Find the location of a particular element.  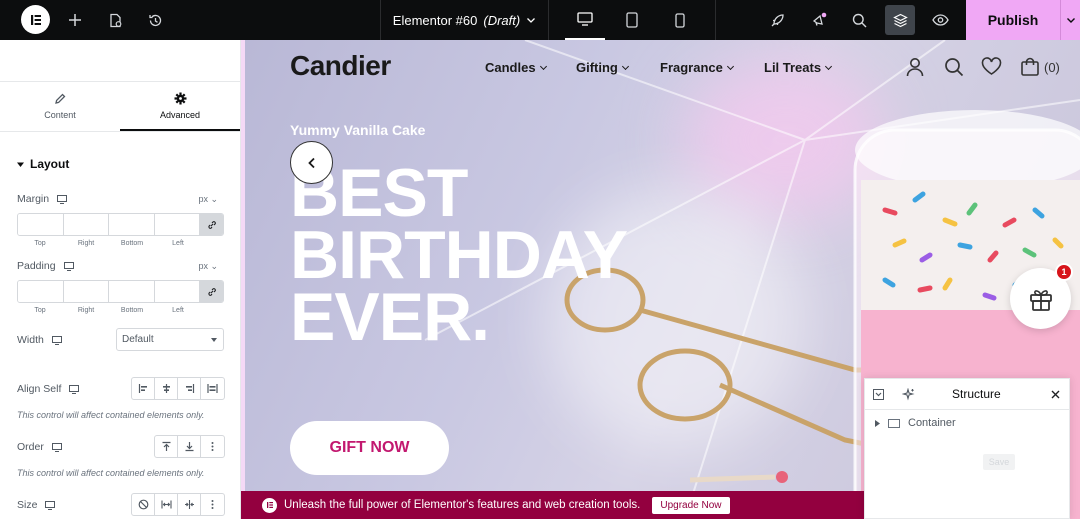

nav-item-gifting: Gifting is located at coordinates (602, 67).